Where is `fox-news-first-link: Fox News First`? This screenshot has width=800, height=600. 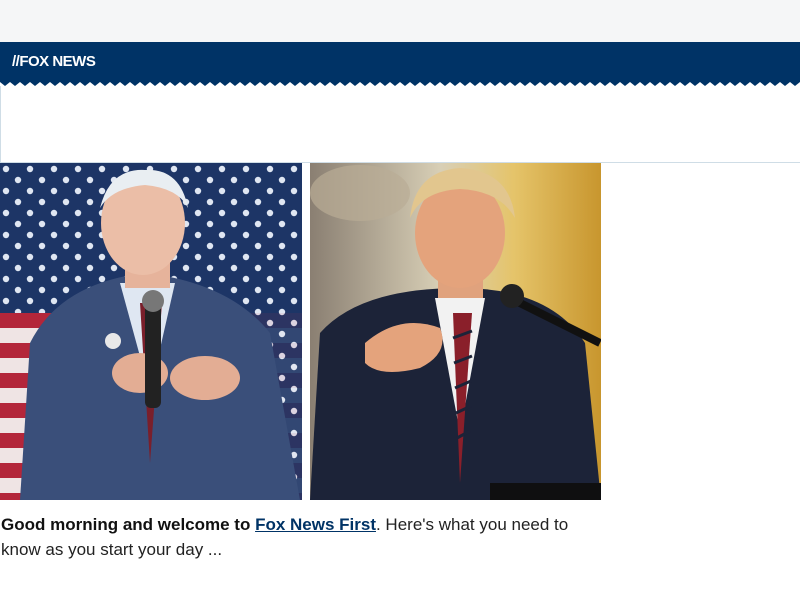
fox-news-first-link: Fox News First is located at coordinates (315, 524).